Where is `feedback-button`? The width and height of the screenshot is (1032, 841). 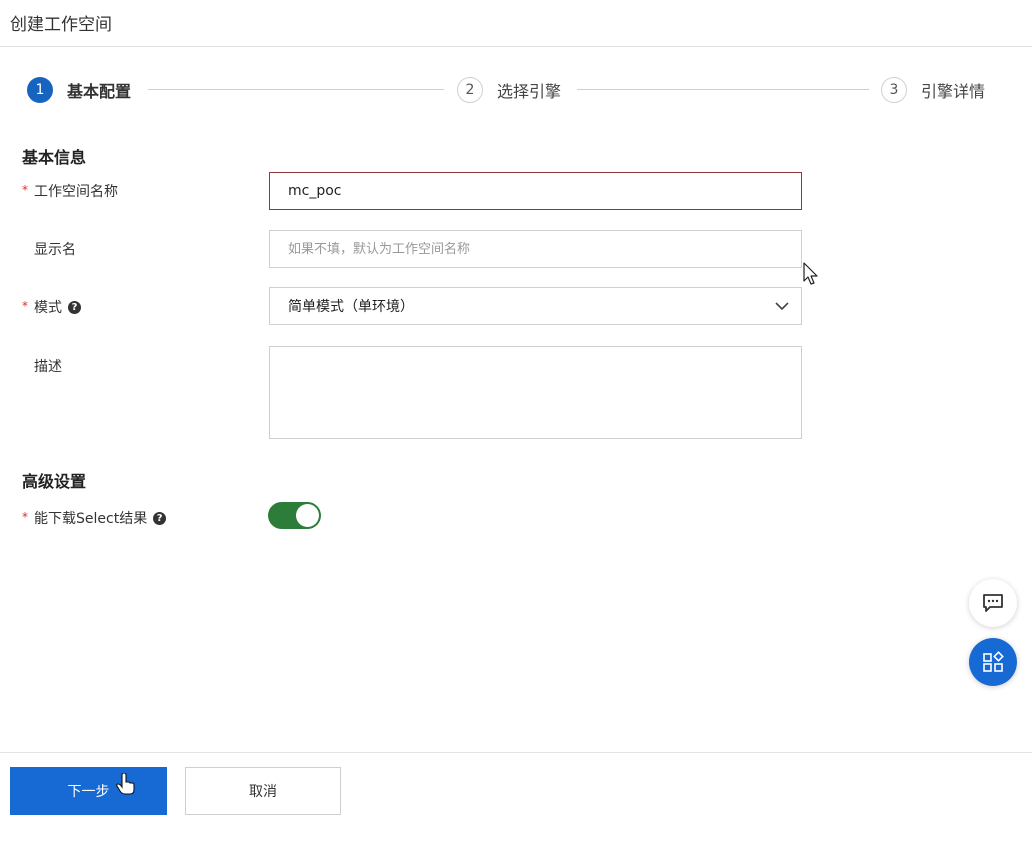 feedback-button is located at coordinates (993, 603).